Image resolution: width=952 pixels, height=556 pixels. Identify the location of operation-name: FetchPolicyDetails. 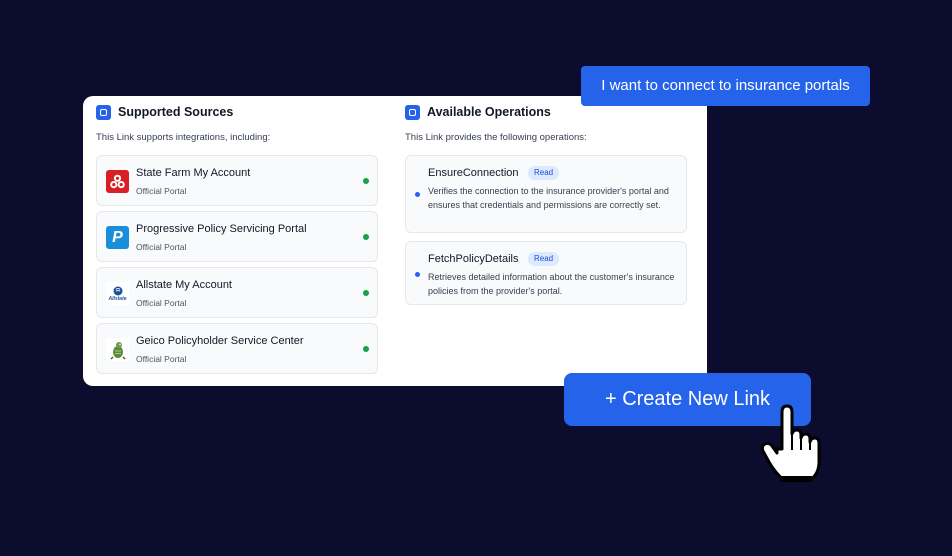
(473, 259).